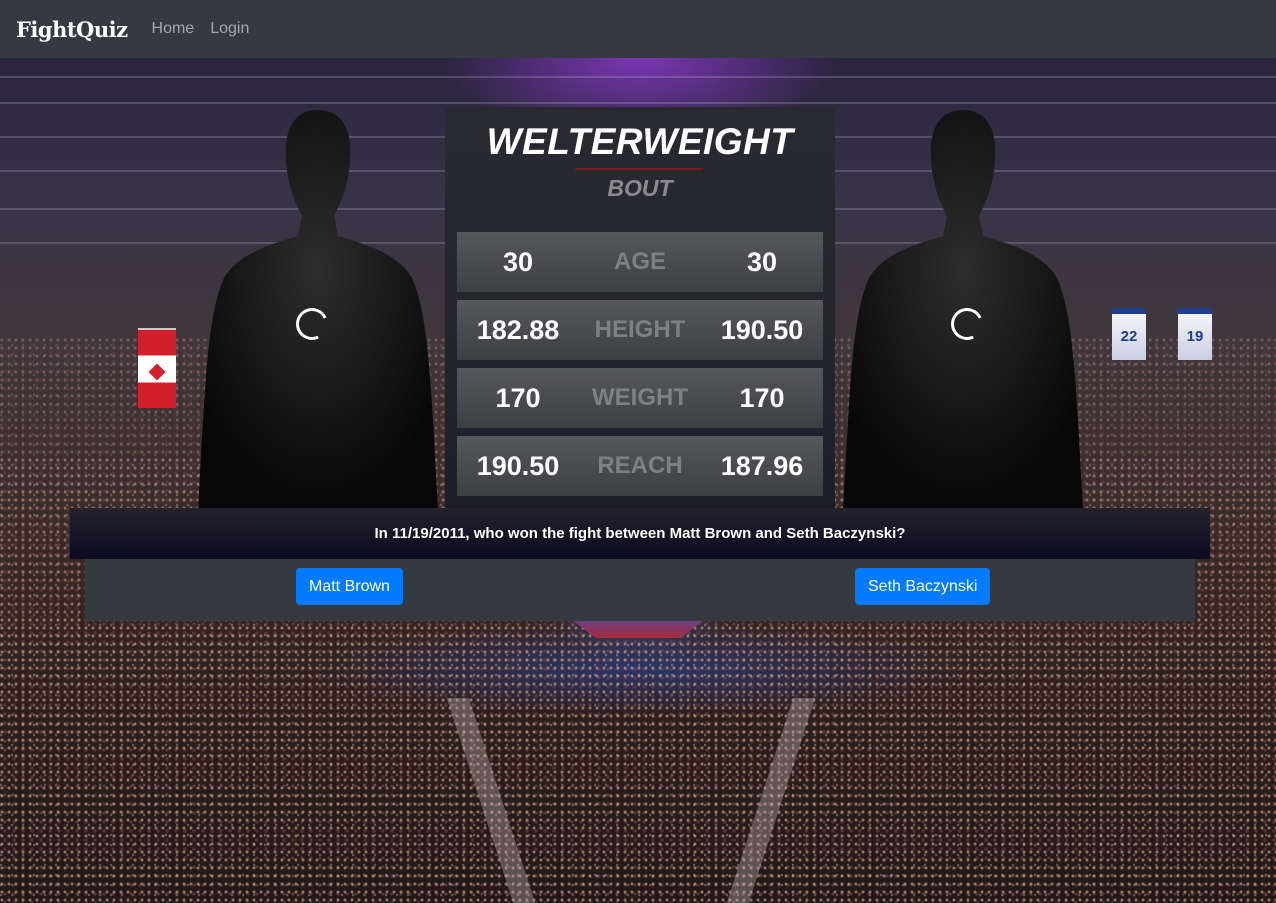 The height and width of the screenshot is (903, 1276). What do you see at coordinates (518, 397) in the screenshot?
I see `stat-left-value: 170` at bounding box center [518, 397].